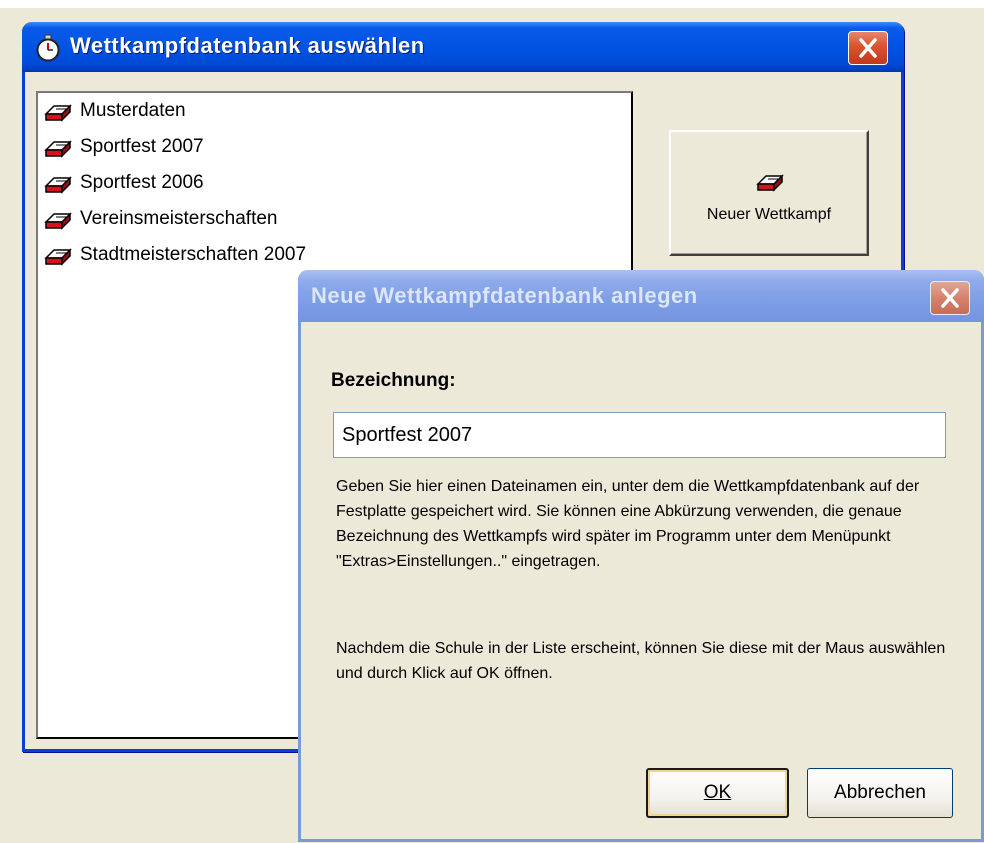 The height and width of the screenshot is (843, 984). I want to click on list-item: Vereinsmeisterschaften, so click(334, 219).